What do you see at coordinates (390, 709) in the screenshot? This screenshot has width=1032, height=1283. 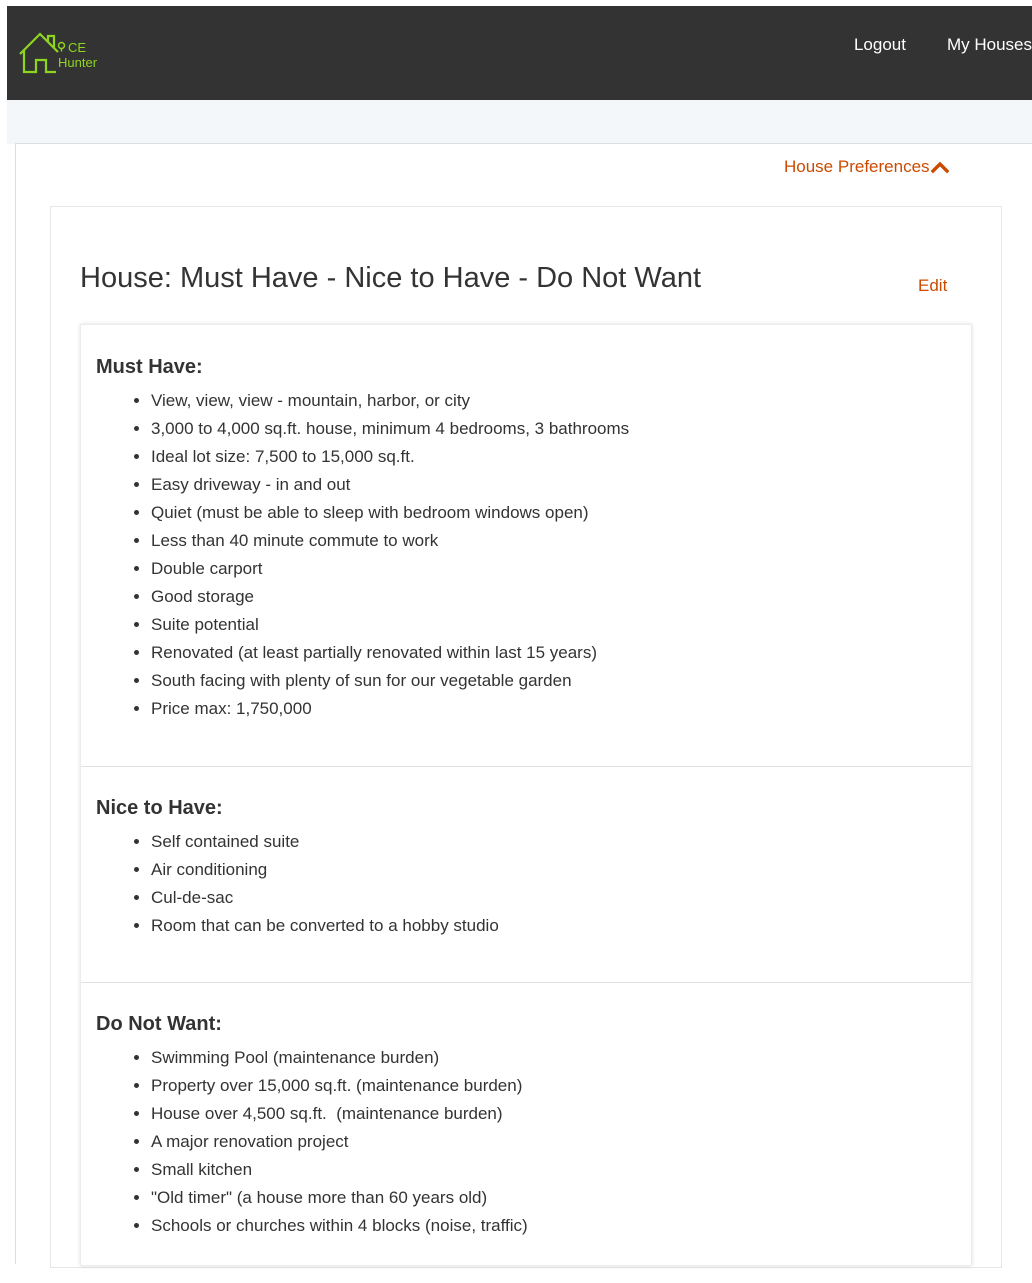 I see `list-item: Price max: 1,750,000` at bounding box center [390, 709].